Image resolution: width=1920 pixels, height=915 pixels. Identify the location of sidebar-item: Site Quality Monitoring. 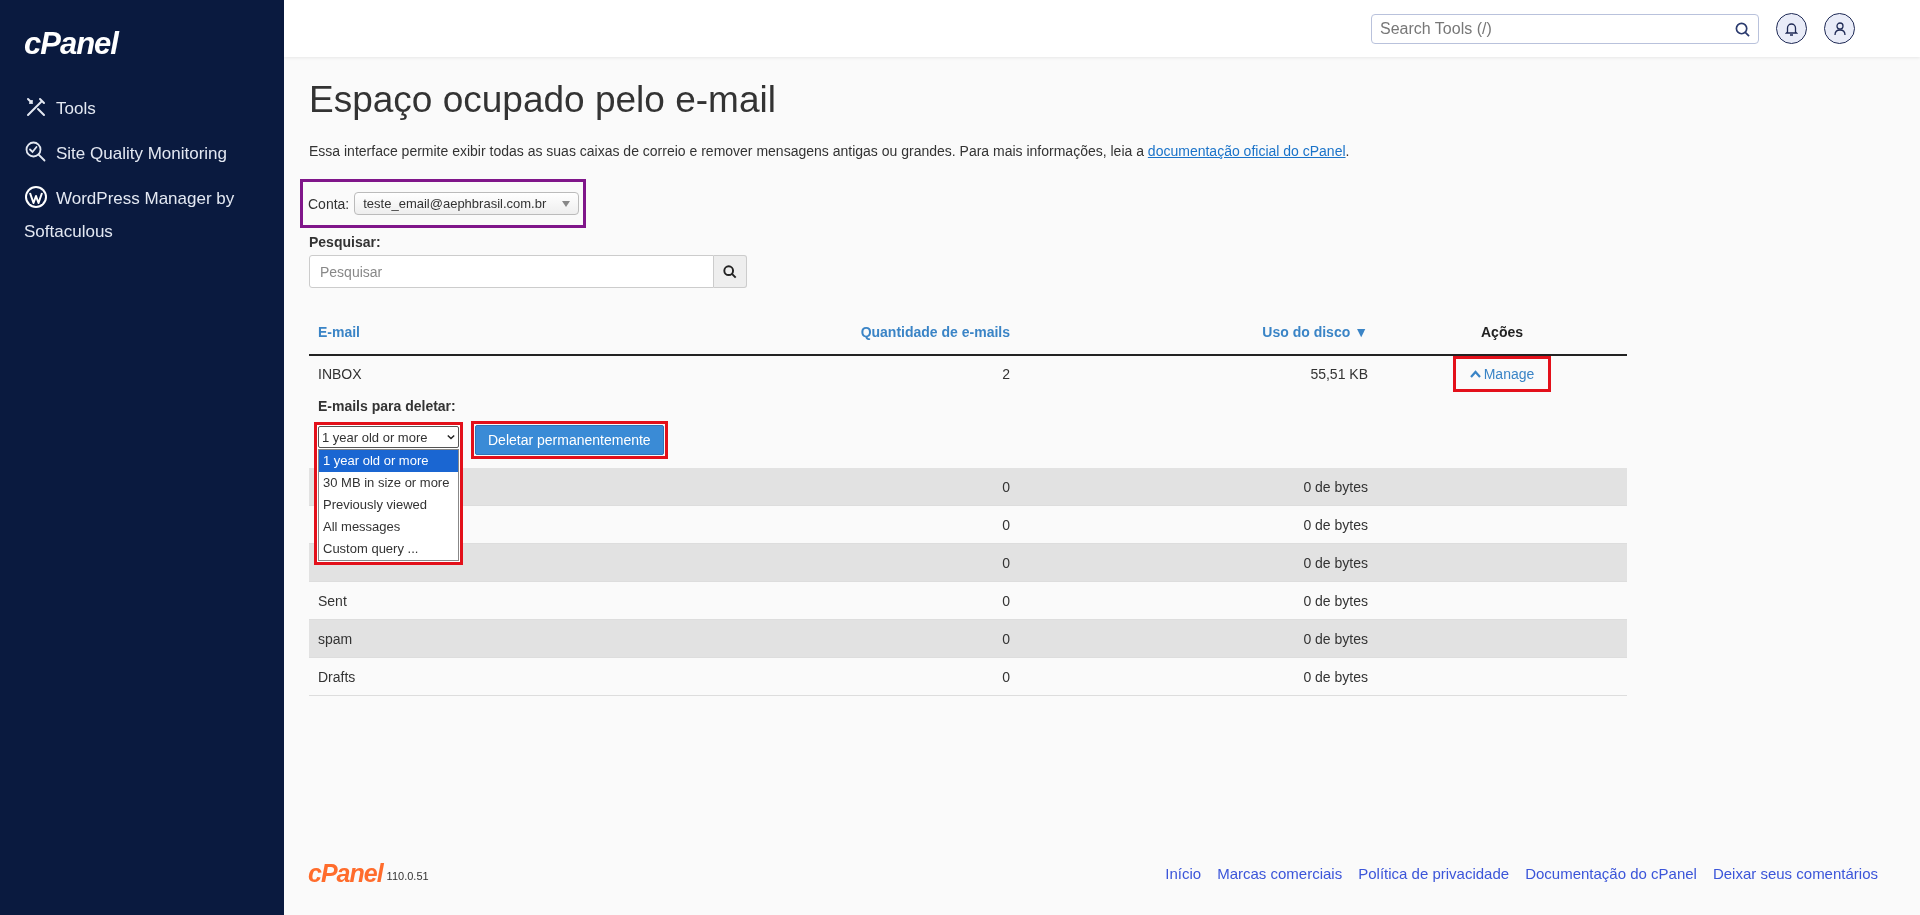
(139, 153).